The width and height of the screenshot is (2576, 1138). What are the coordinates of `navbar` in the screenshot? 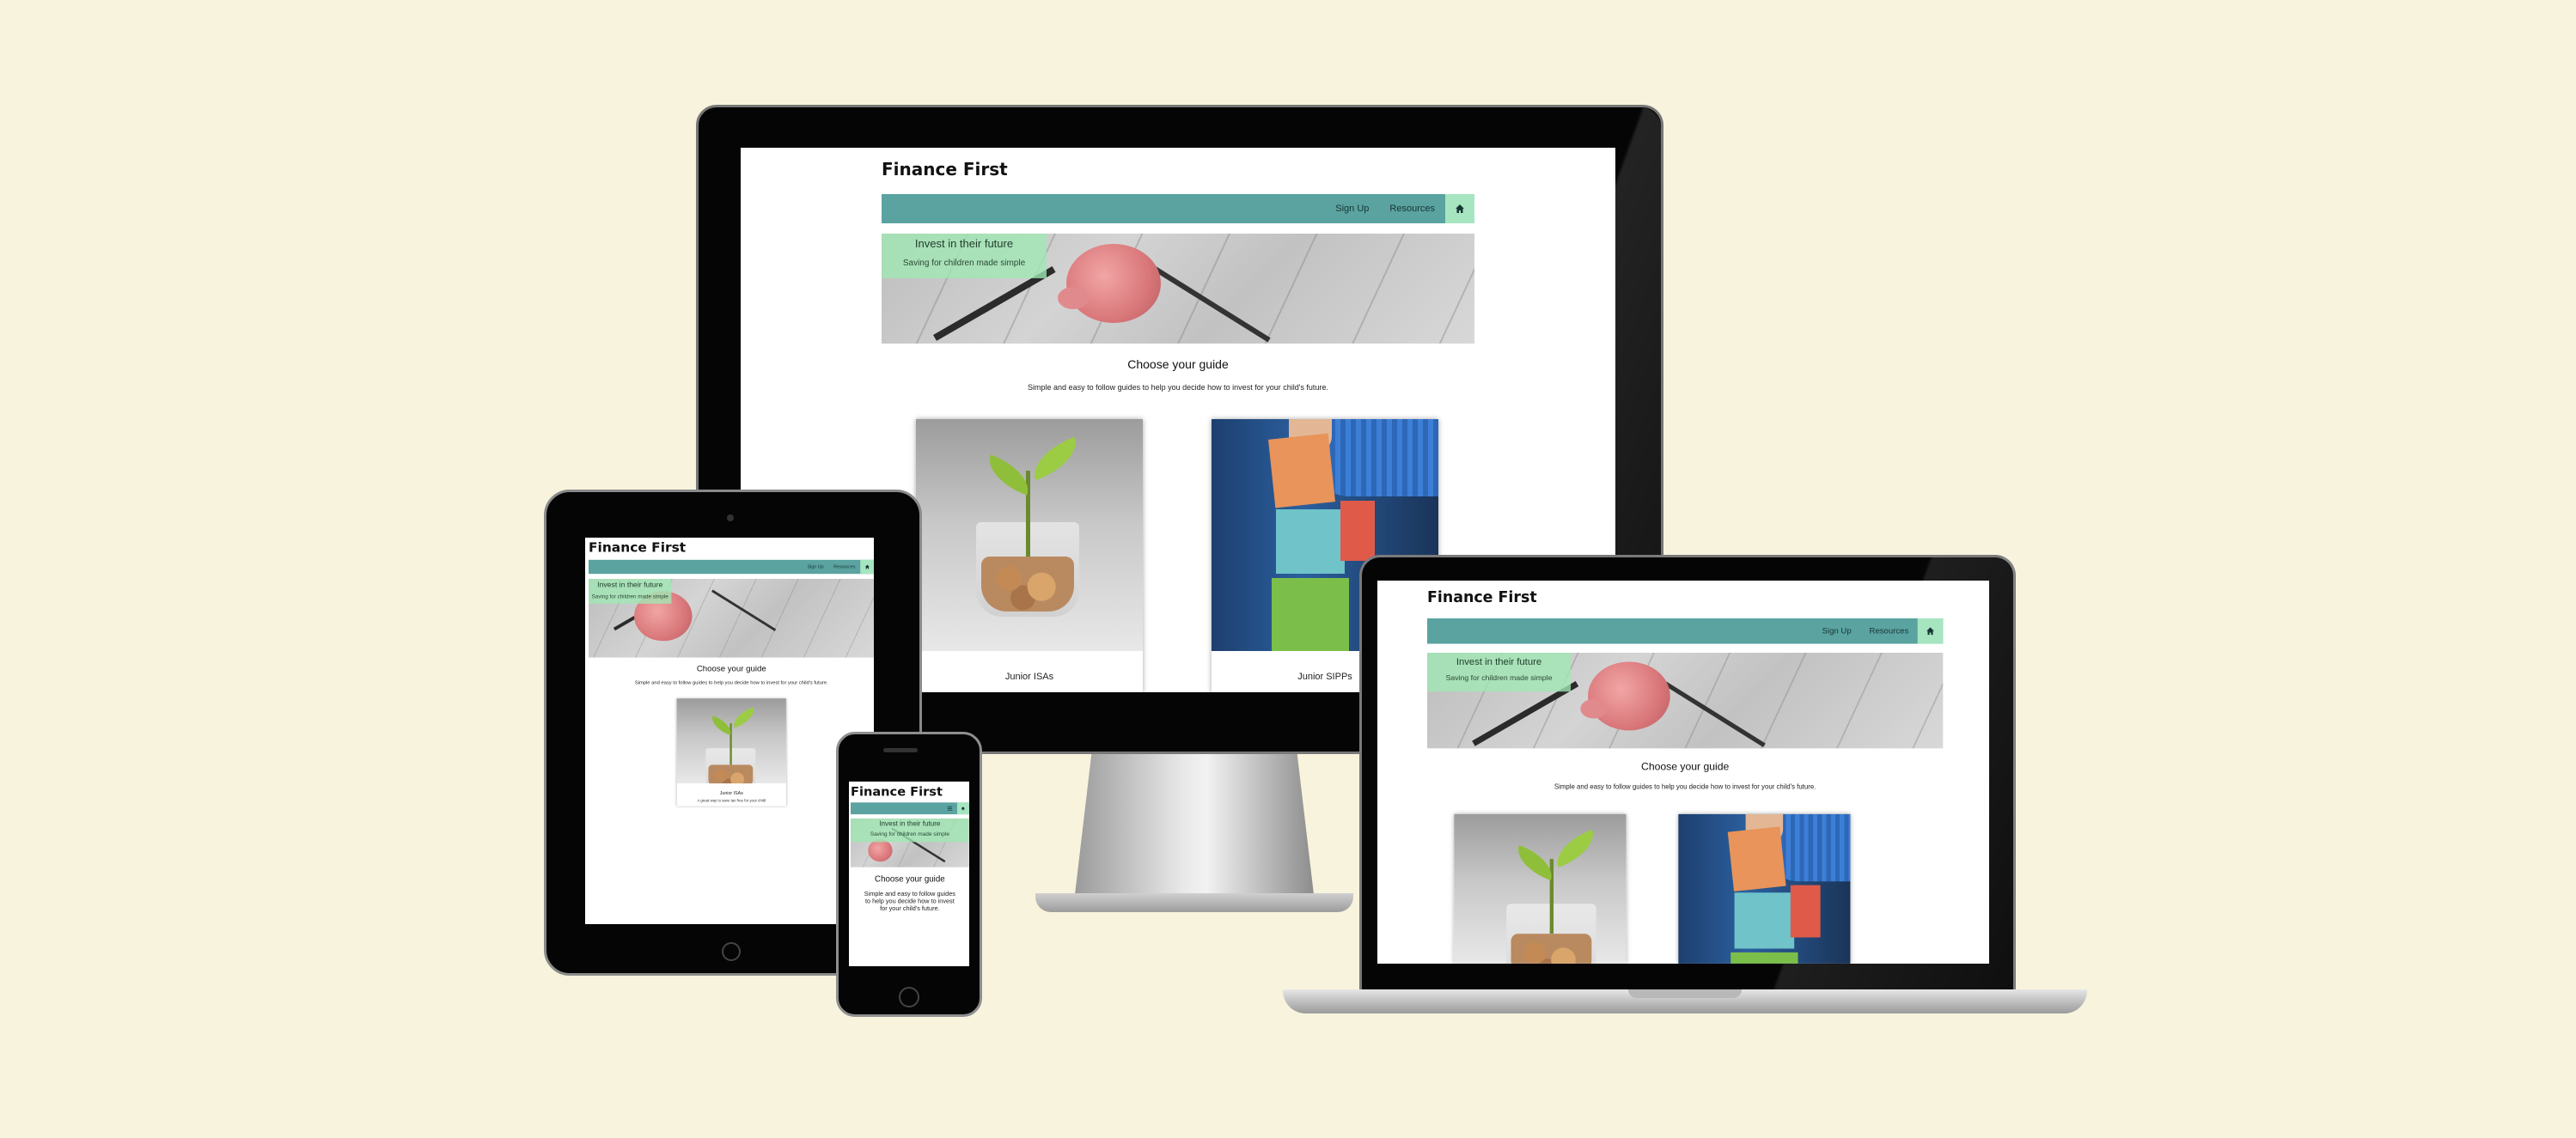 It's located at (910, 808).